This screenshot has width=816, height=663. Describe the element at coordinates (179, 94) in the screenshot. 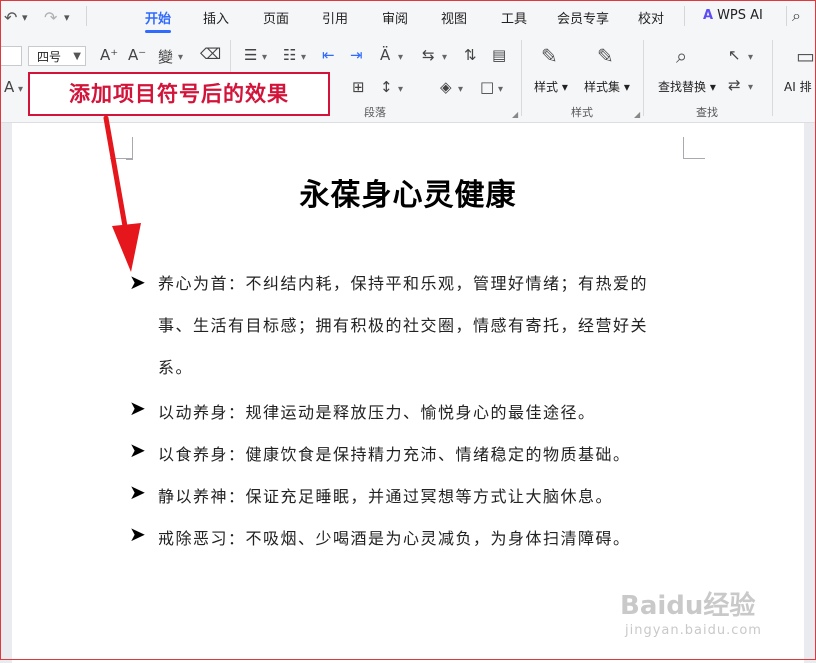

I see `annotation-callout: 添加项目符号后的效果` at that location.